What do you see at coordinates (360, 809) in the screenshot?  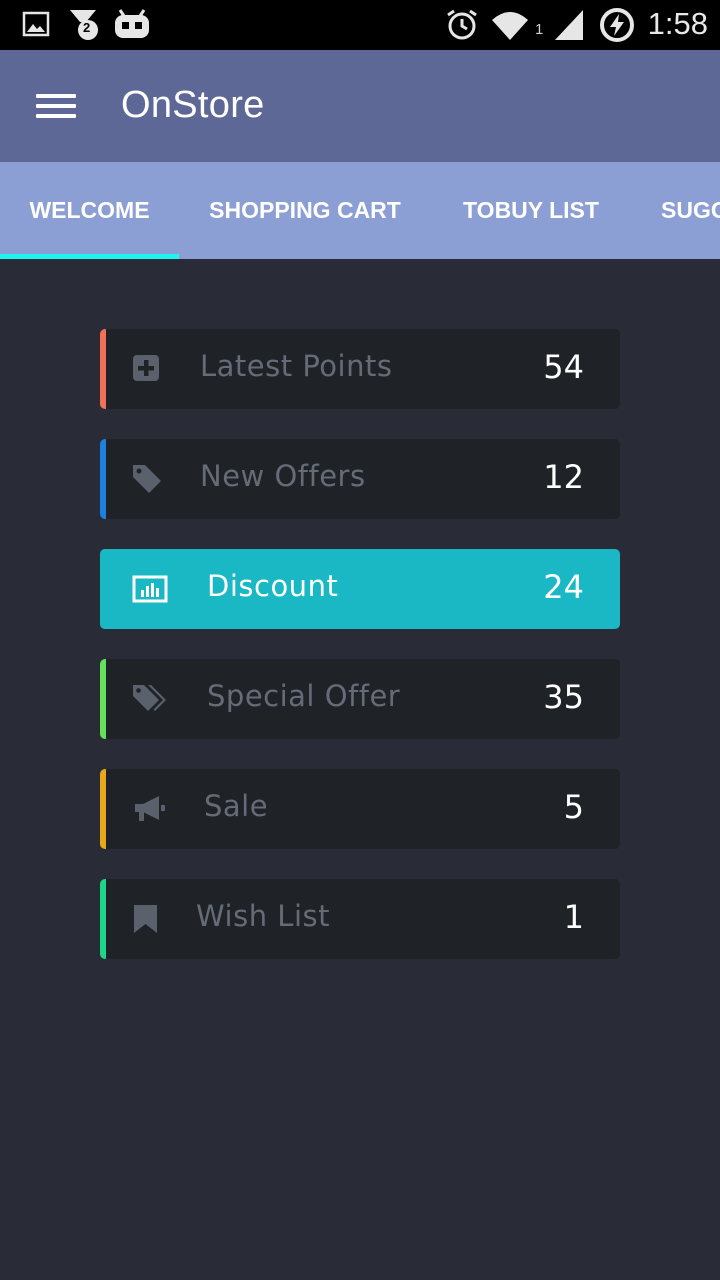 I see `card-sale: Sale 5` at bounding box center [360, 809].